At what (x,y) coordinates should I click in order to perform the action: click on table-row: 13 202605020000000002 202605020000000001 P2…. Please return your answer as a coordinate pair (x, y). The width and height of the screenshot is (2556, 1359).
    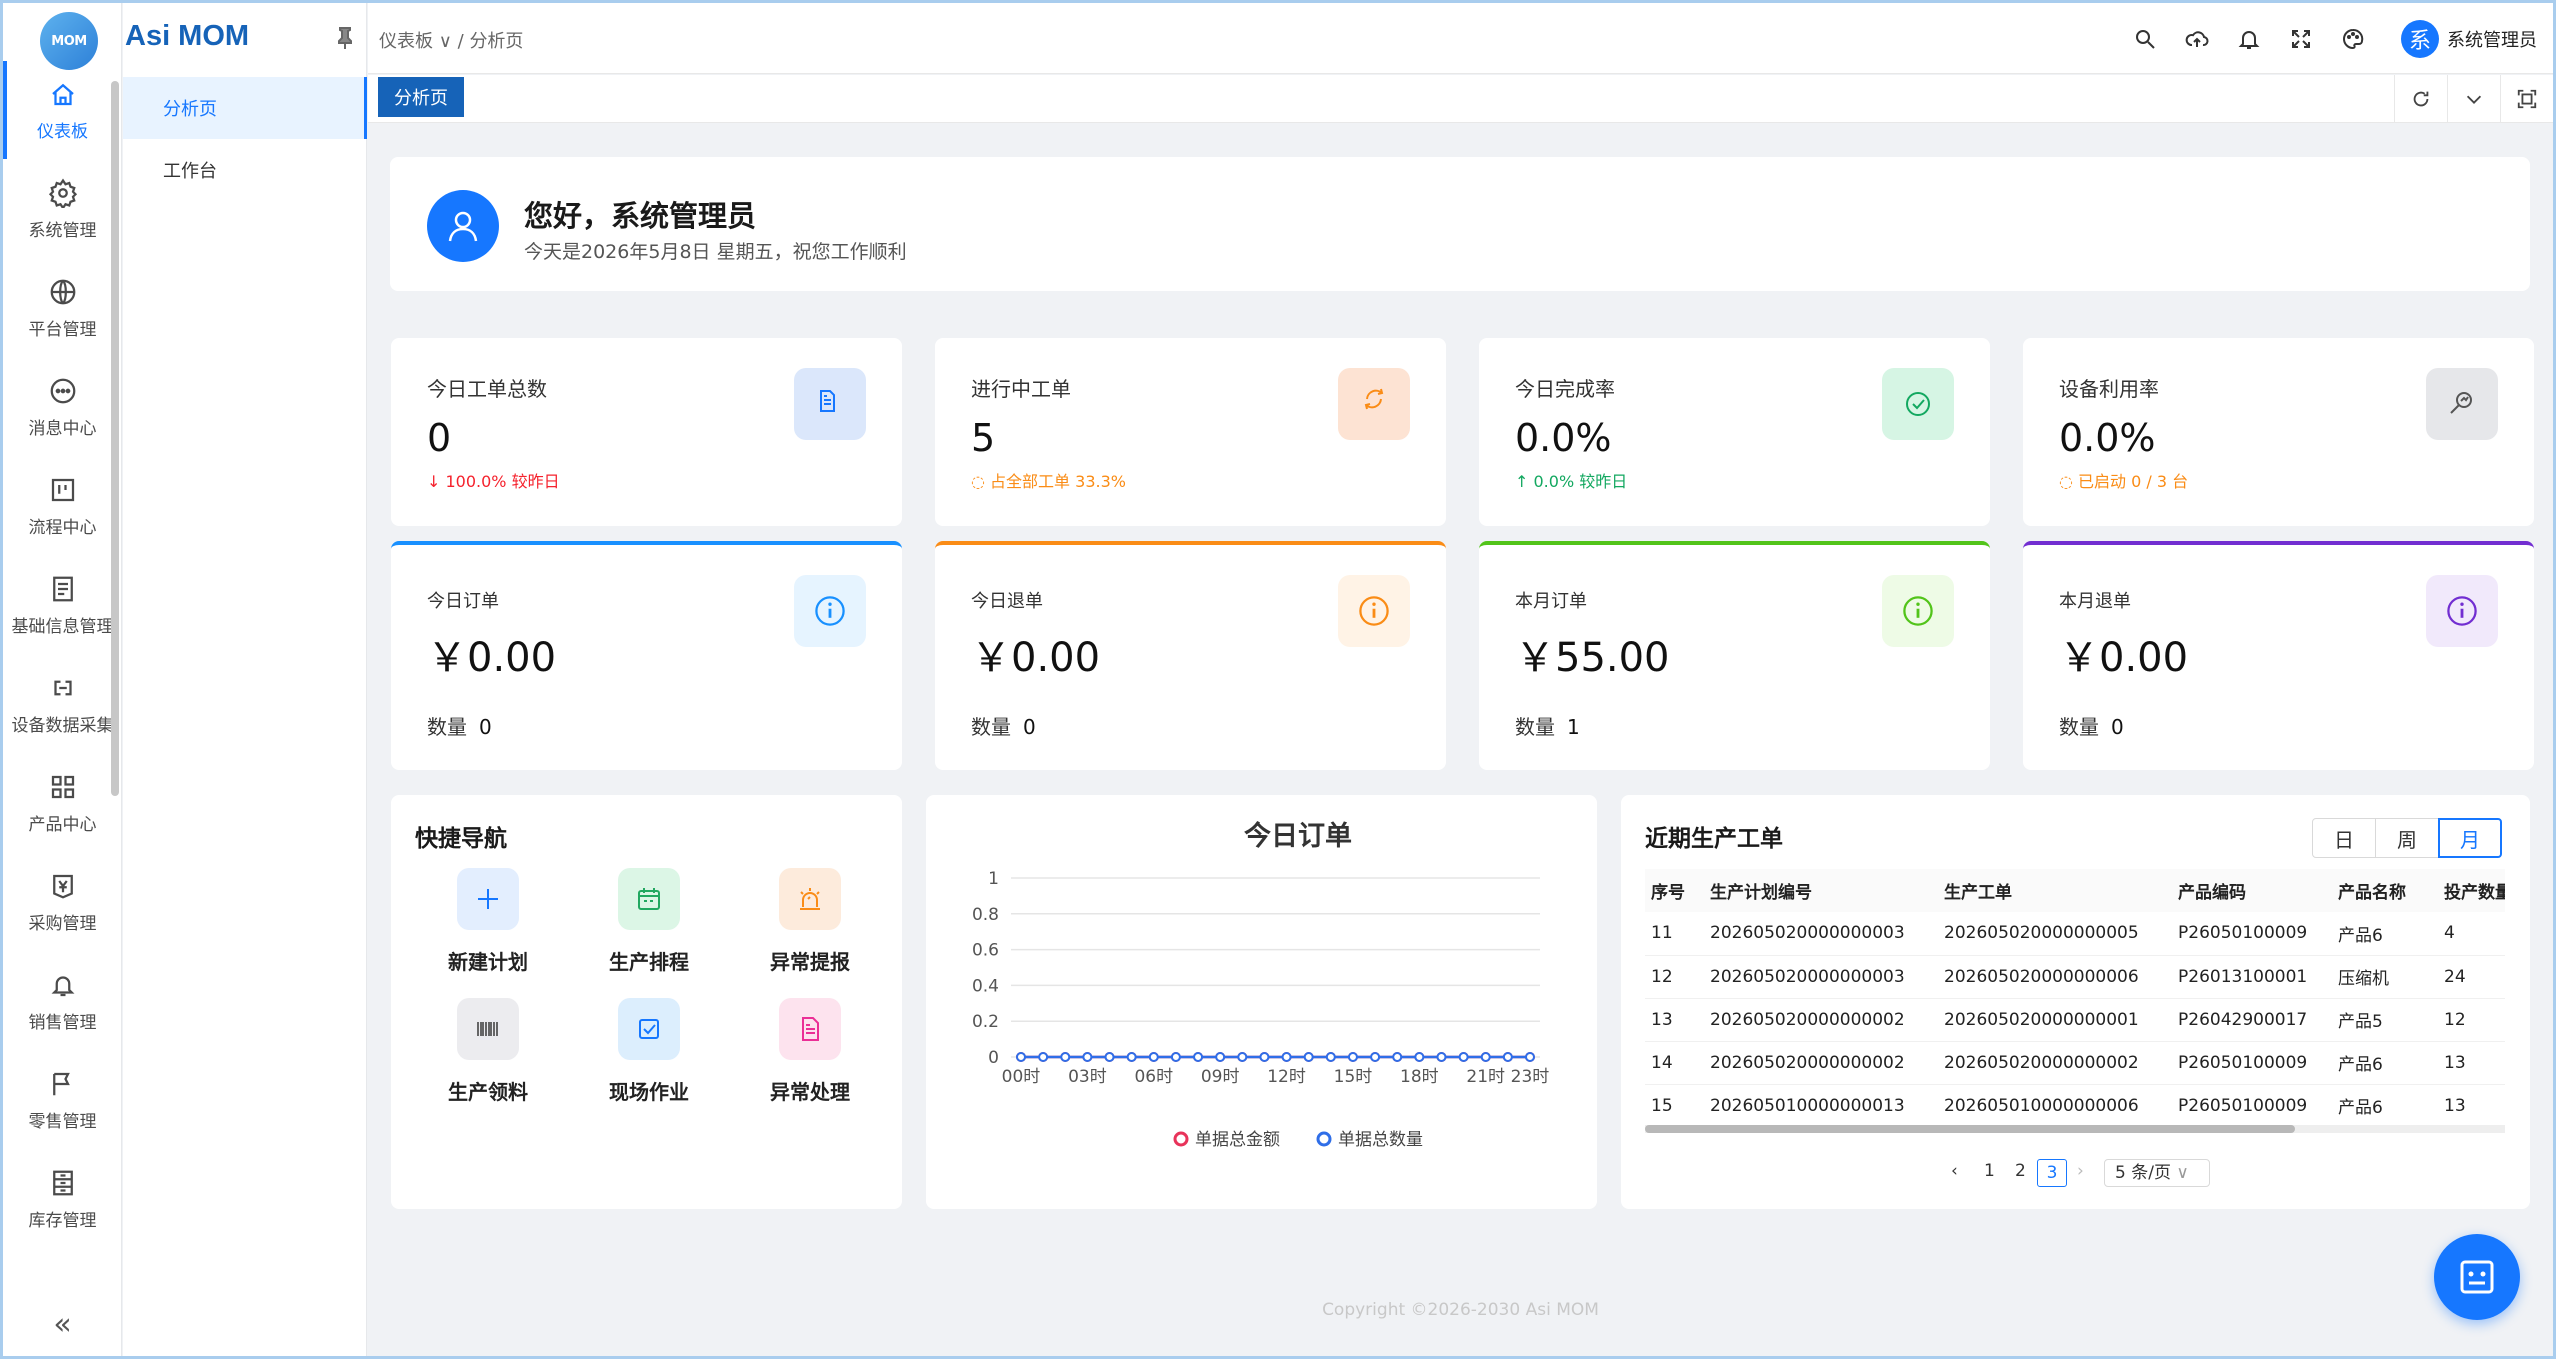
    Looking at the image, I should click on (2075, 1020).